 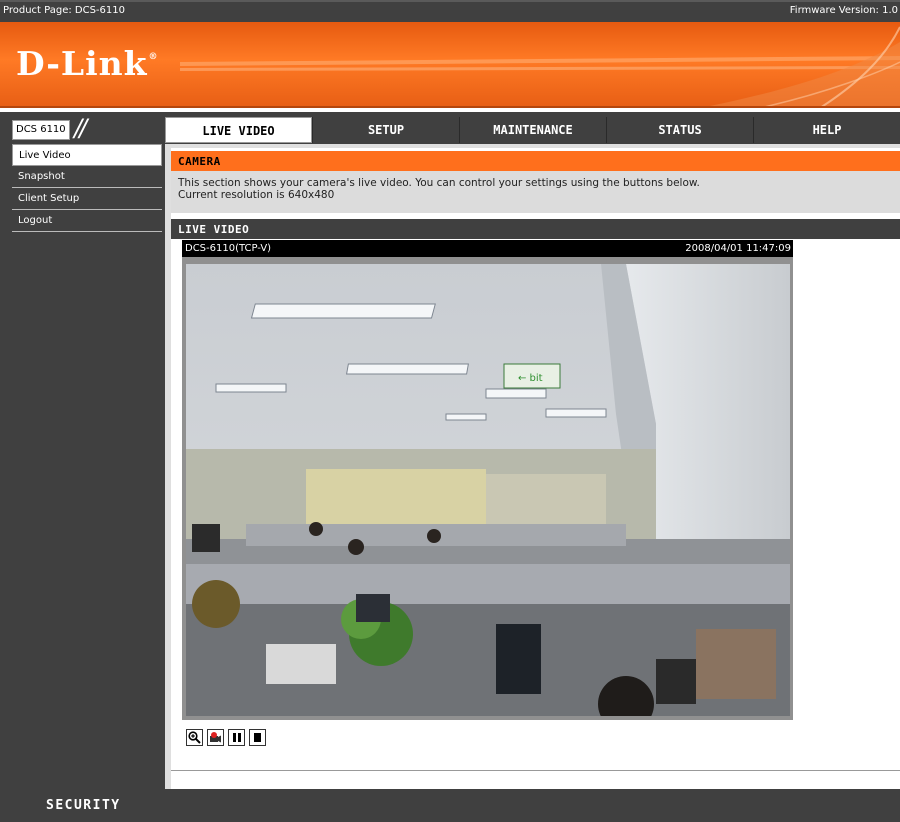 I want to click on svg-text: ← bit, so click(x=530, y=378).